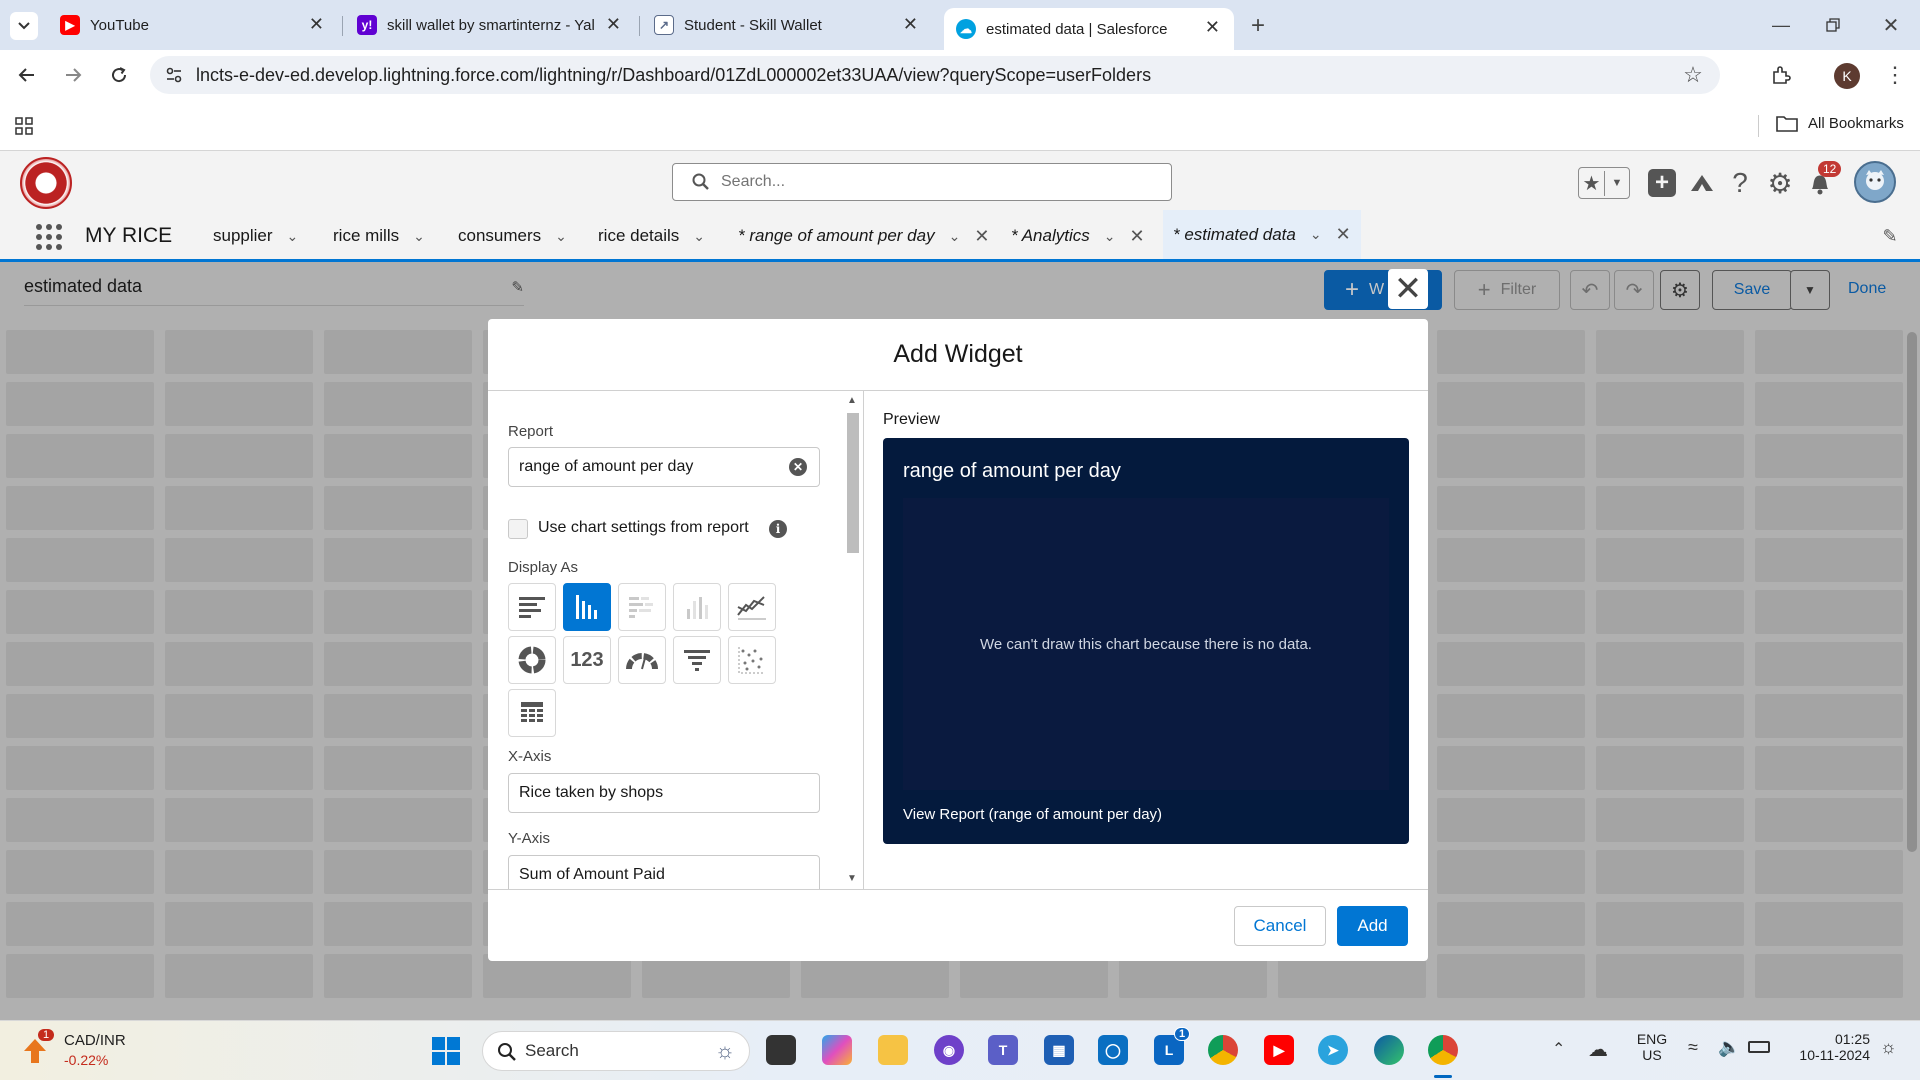 The width and height of the screenshot is (1920, 1080). I want to click on filter-button: + Filter, so click(1507, 290).